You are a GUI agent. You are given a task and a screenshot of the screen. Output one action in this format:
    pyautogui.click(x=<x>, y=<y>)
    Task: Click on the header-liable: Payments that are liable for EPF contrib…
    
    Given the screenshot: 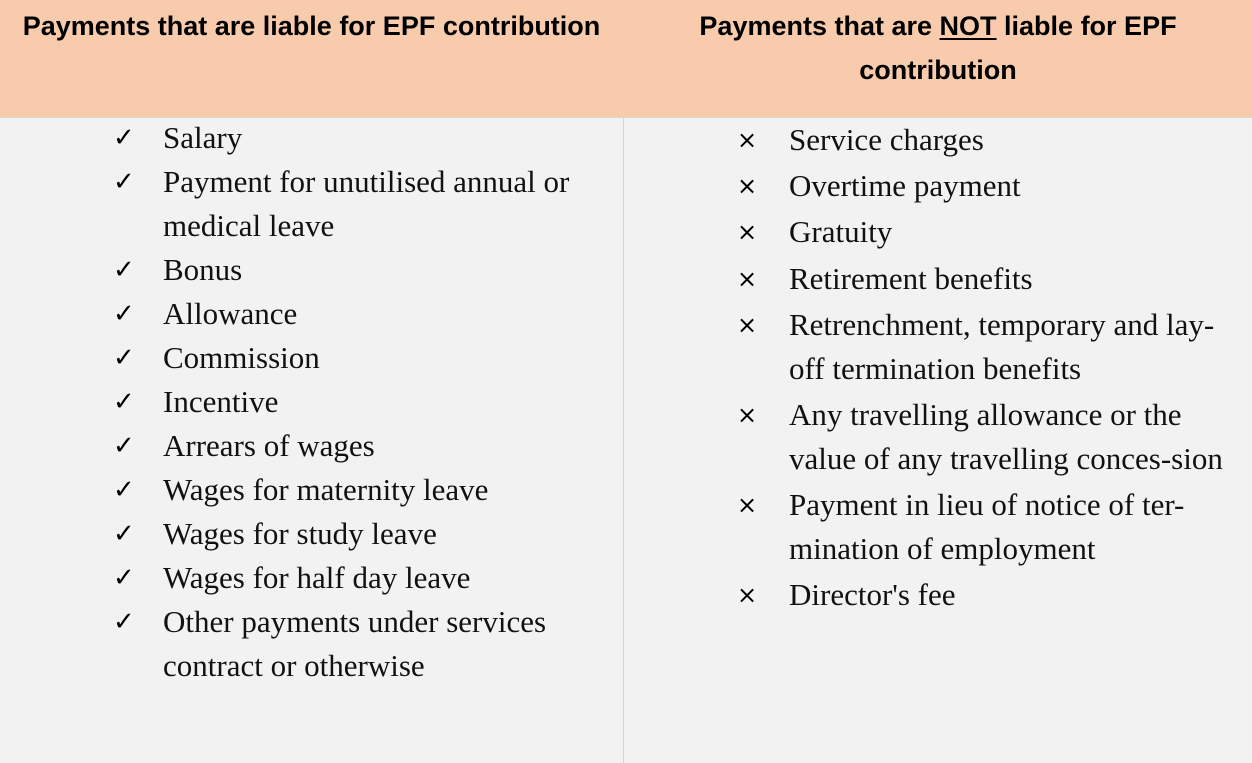 What is the action you would take?
    pyautogui.click(x=312, y=58)
    